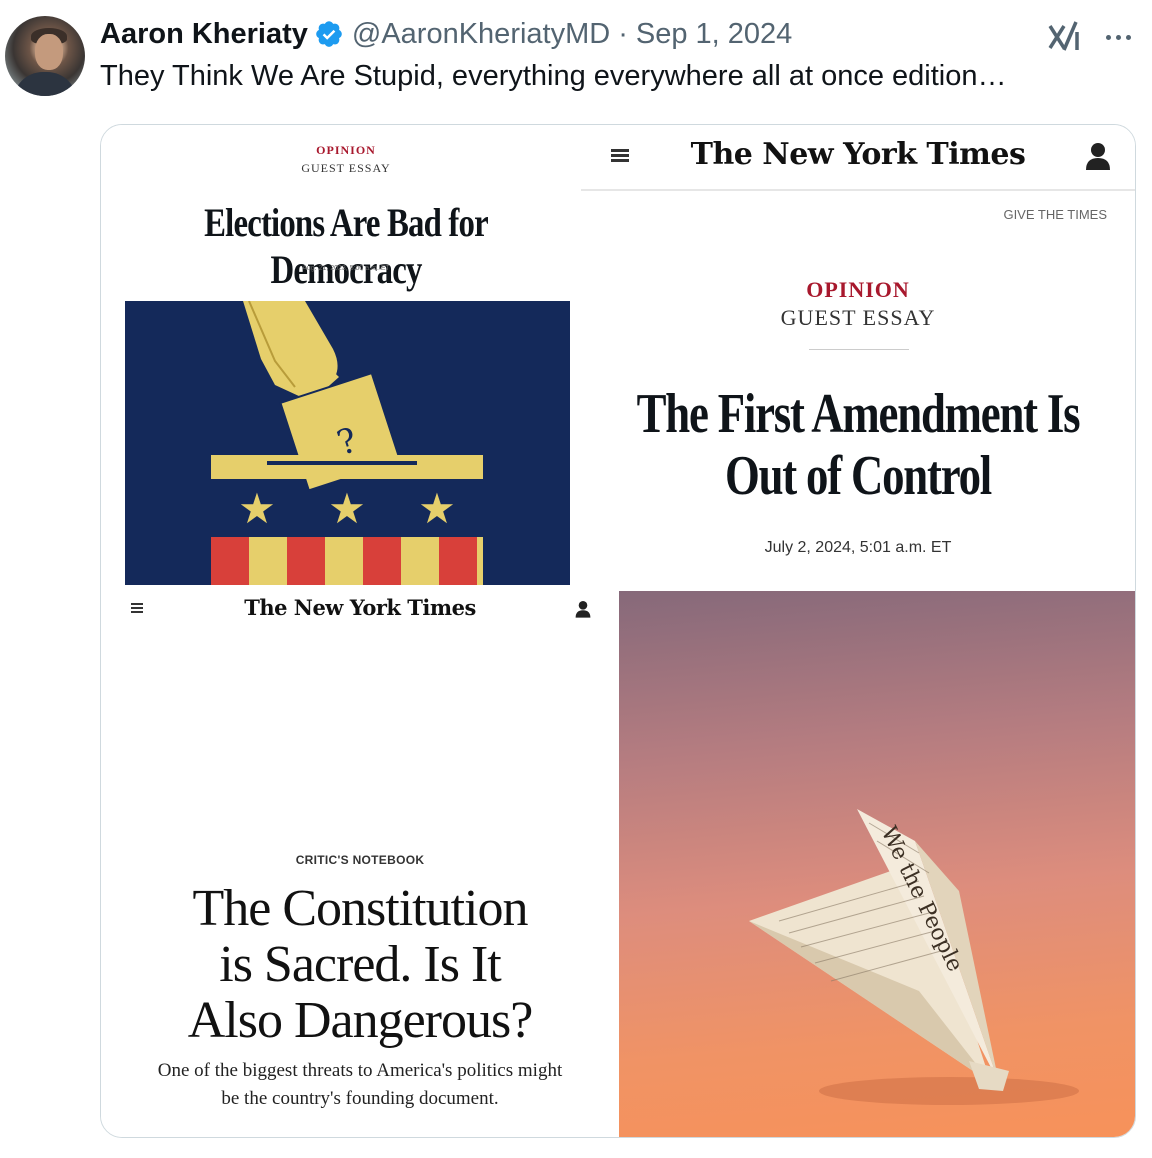 This screenshot has width=1152, height=1158. I want to click on star-3-icon: ★, so click(437, 508).